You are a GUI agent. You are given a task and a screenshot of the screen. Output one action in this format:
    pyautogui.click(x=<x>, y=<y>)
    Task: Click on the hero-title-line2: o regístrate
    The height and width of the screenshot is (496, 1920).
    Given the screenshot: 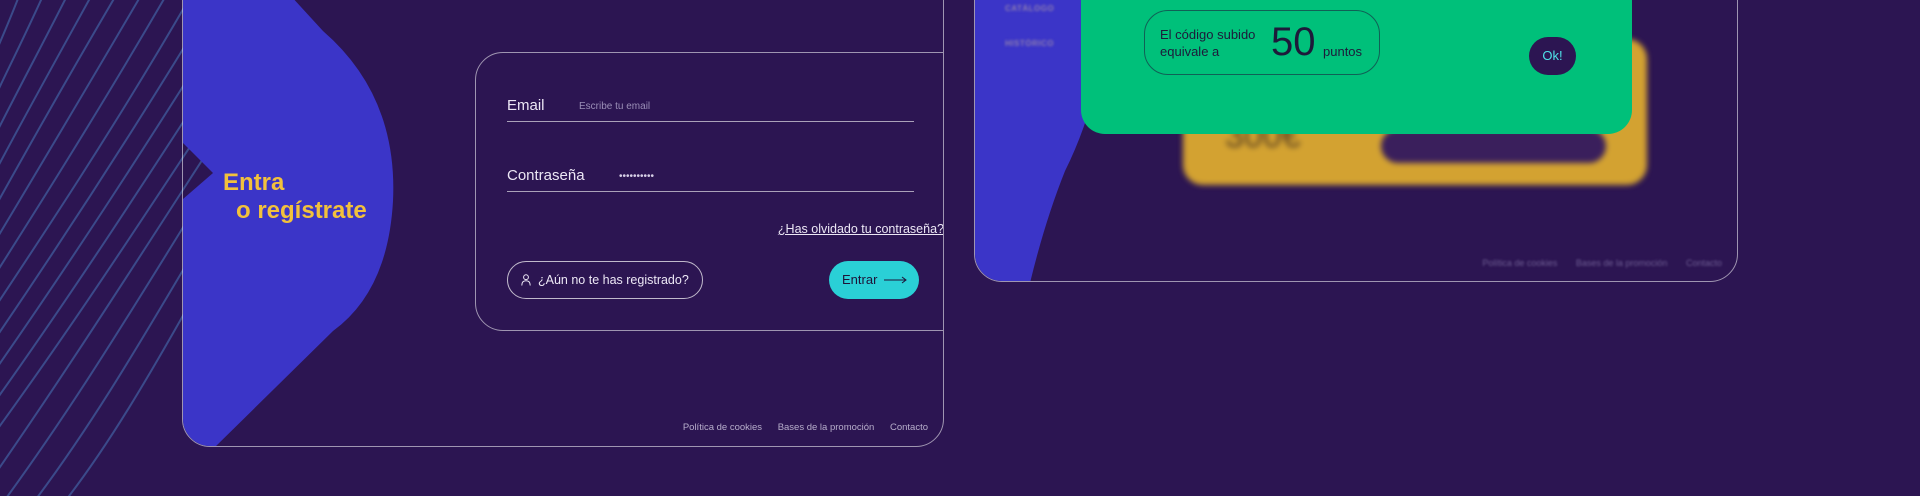 What is the action you would take?
    pyautogui.click(x=301, y=210)
    